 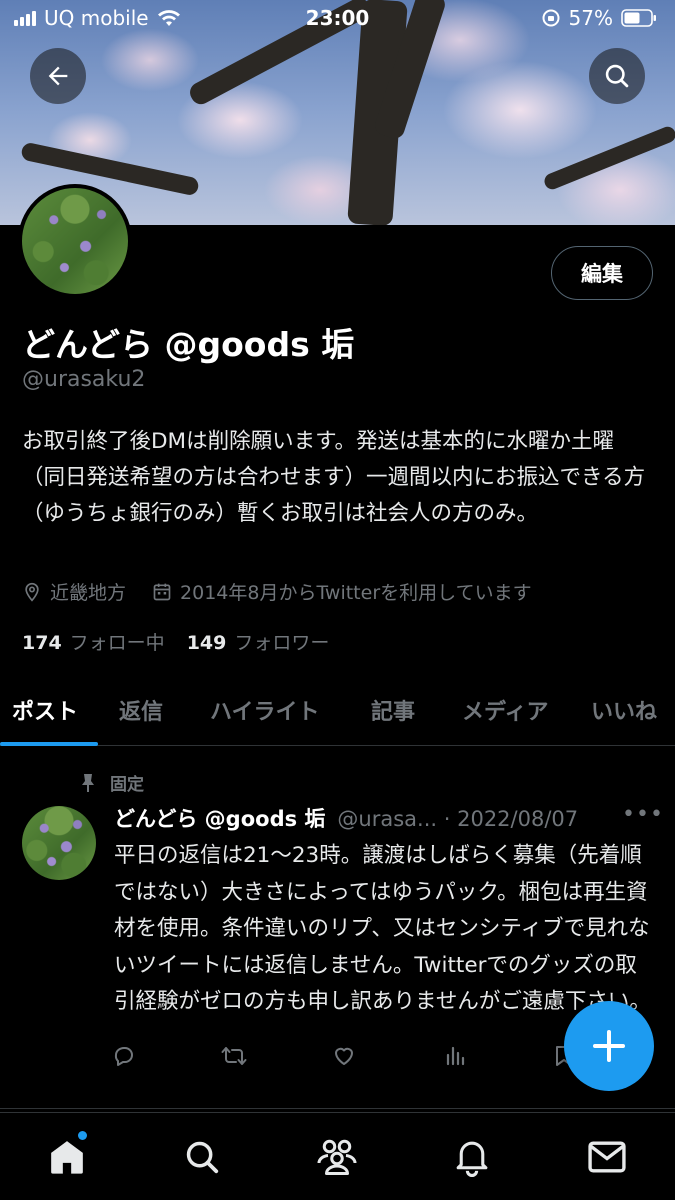 I want to click on location-pin-icon, so click(x=32, y=592).